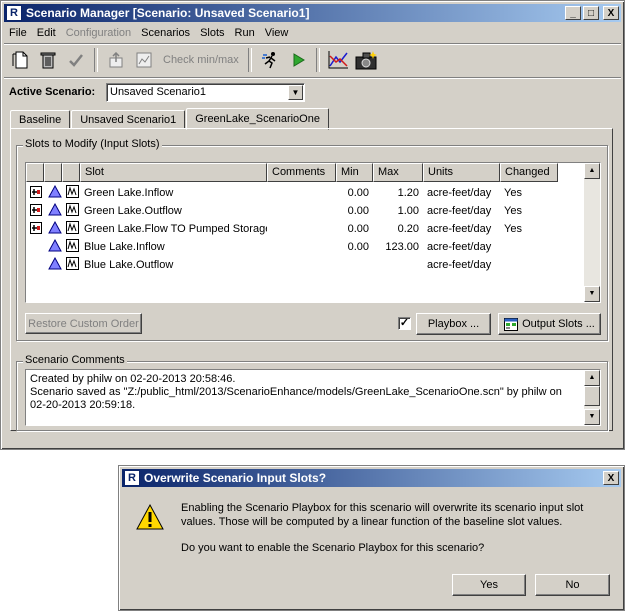 This screenshot has width=625, height=611. What do you see at coordinates (76, 60) in the screenshot?
I see `checkmark-icon` at bounding box center [76, 60].